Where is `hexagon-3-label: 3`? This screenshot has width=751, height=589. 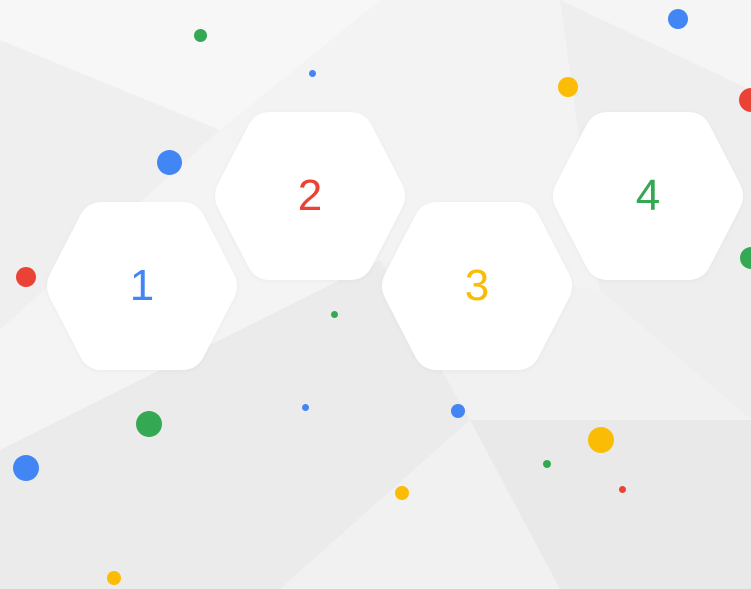
hexagon-3-label: 3 is located at coordinates (477, 285).